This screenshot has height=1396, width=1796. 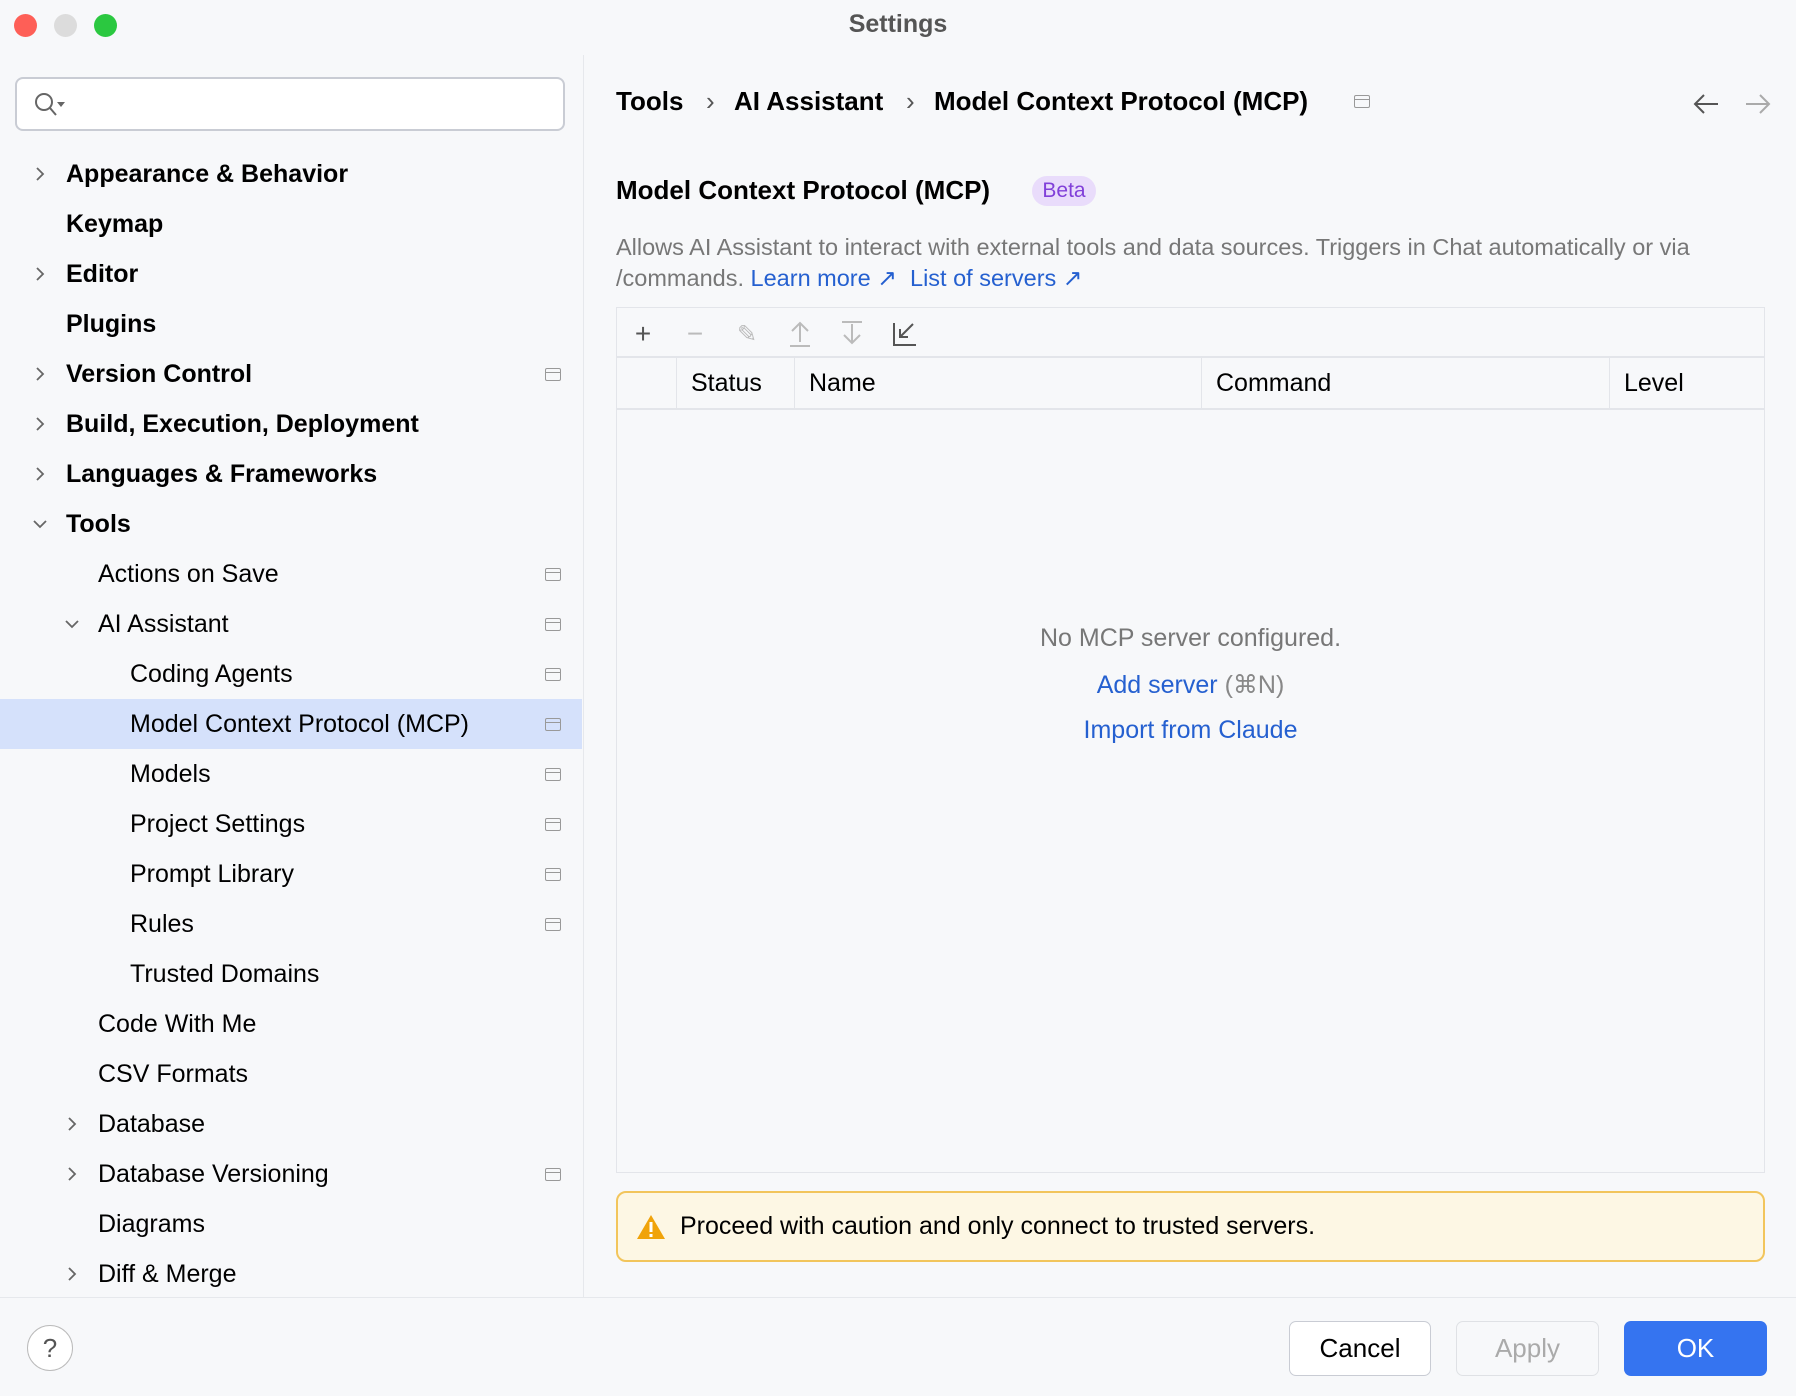 What do you see at coordinates (735, 383) in the screenshot?
I see `column-status: Status` at bounding box center [735, 383].